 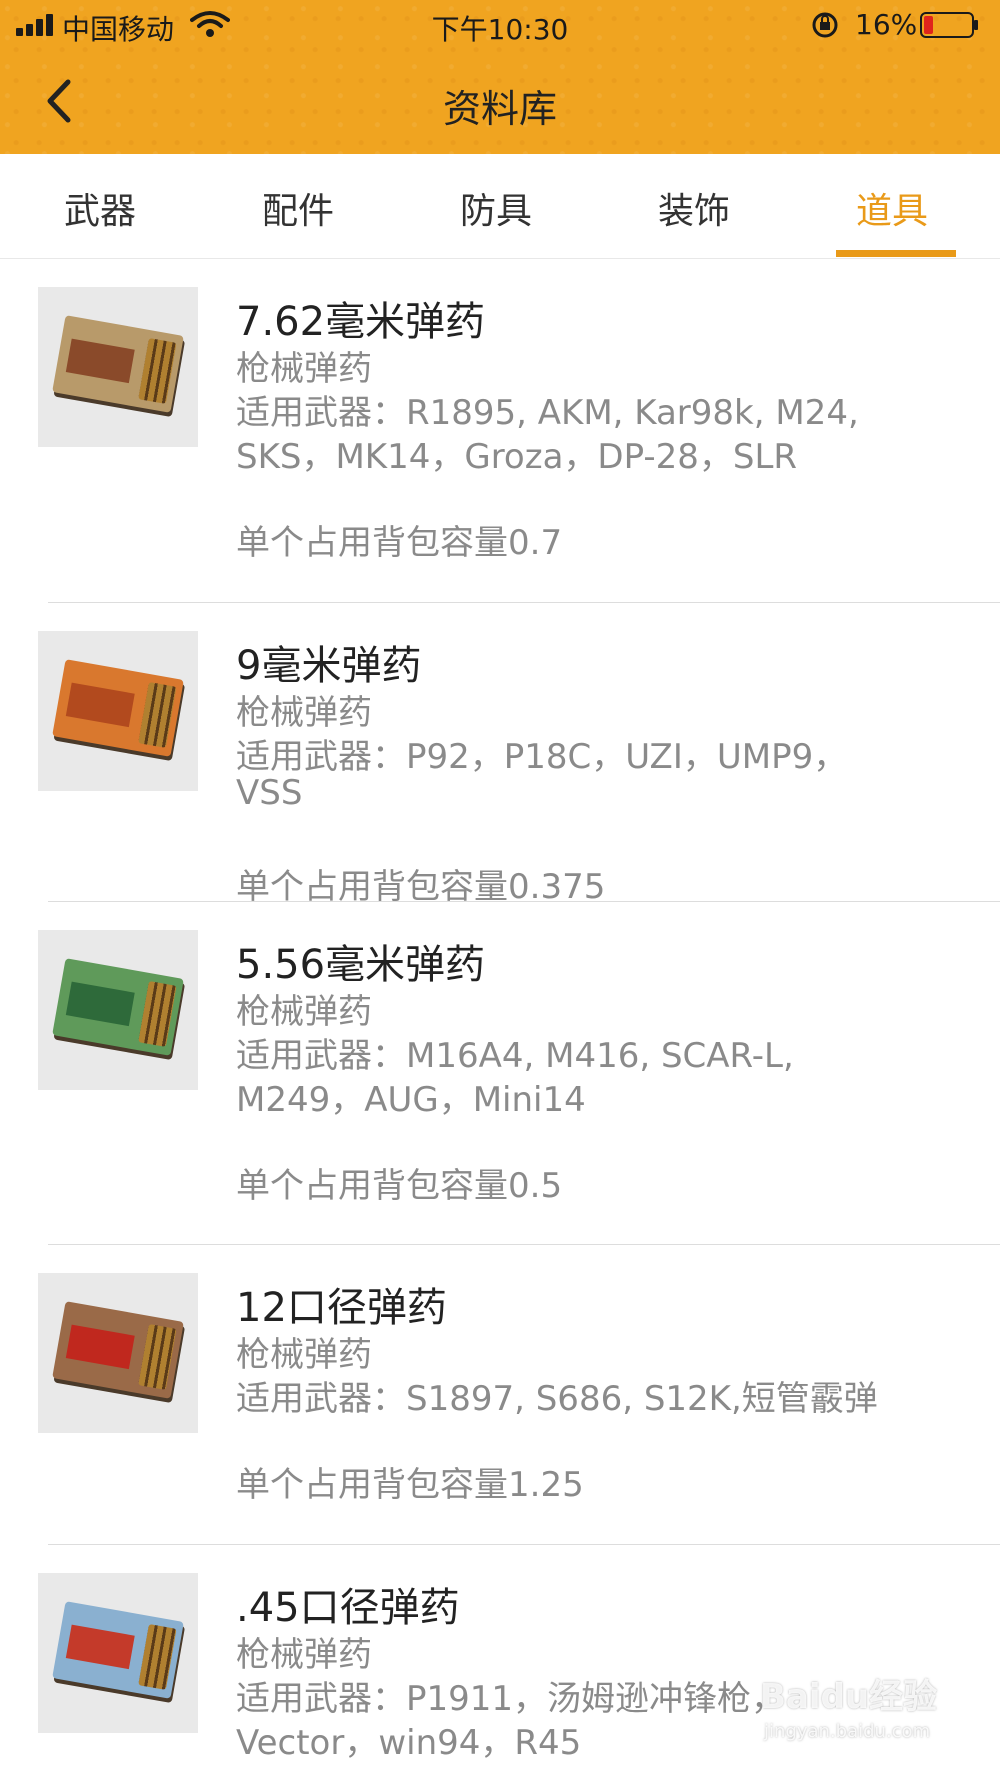 I want to click on item-weapons-cont: M249，AUG，Mini14, so click(x=411, y=1100).